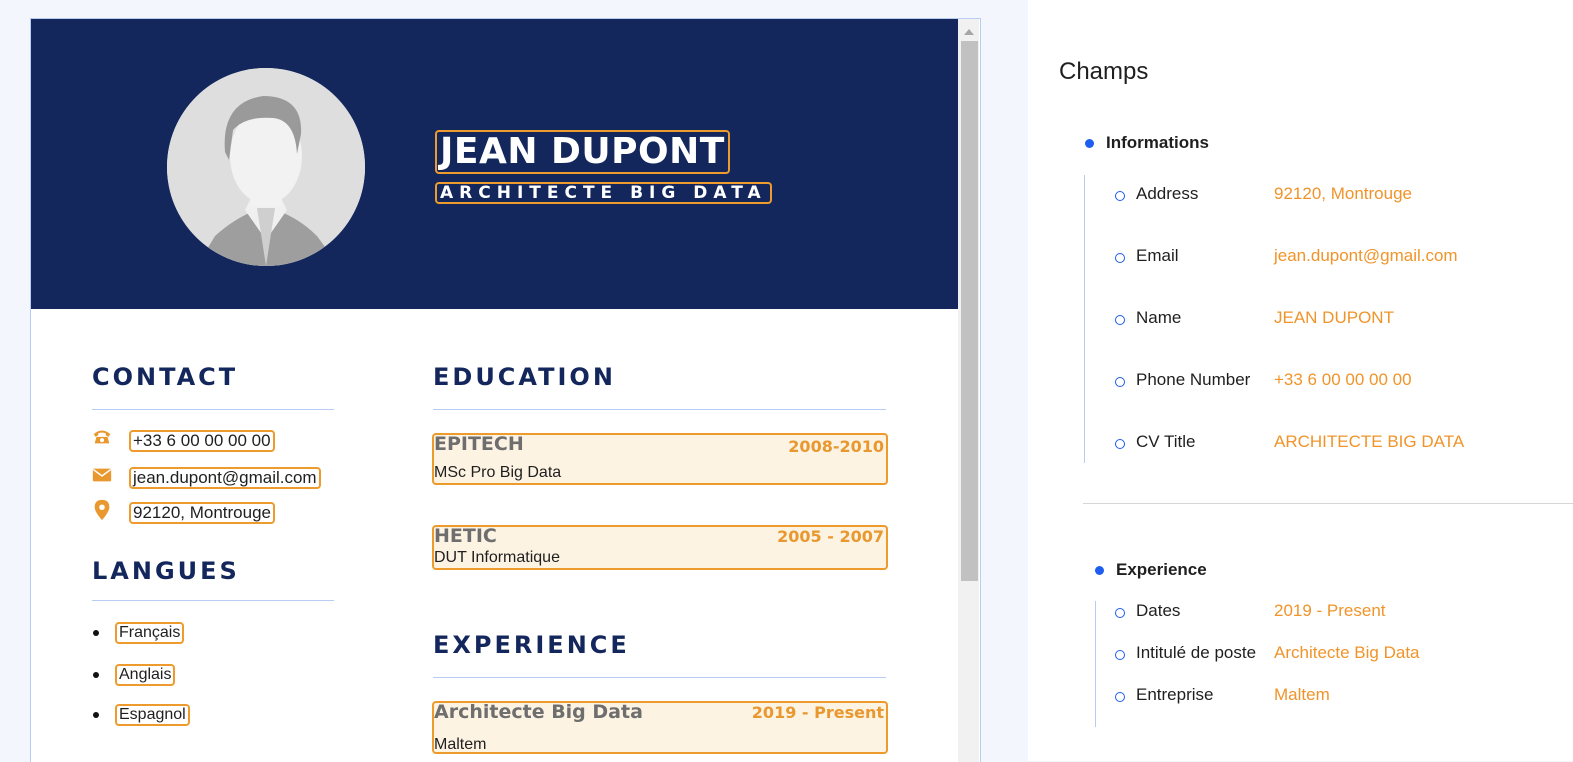  I want to click on field-value: Maltem, so click(1302, 694).